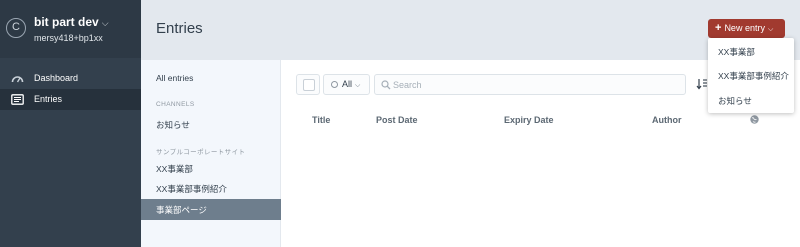 This screenshot has width=800, height=247. I want to click on group-heading: サンプルコーポレートサイト, so click(201, 152).